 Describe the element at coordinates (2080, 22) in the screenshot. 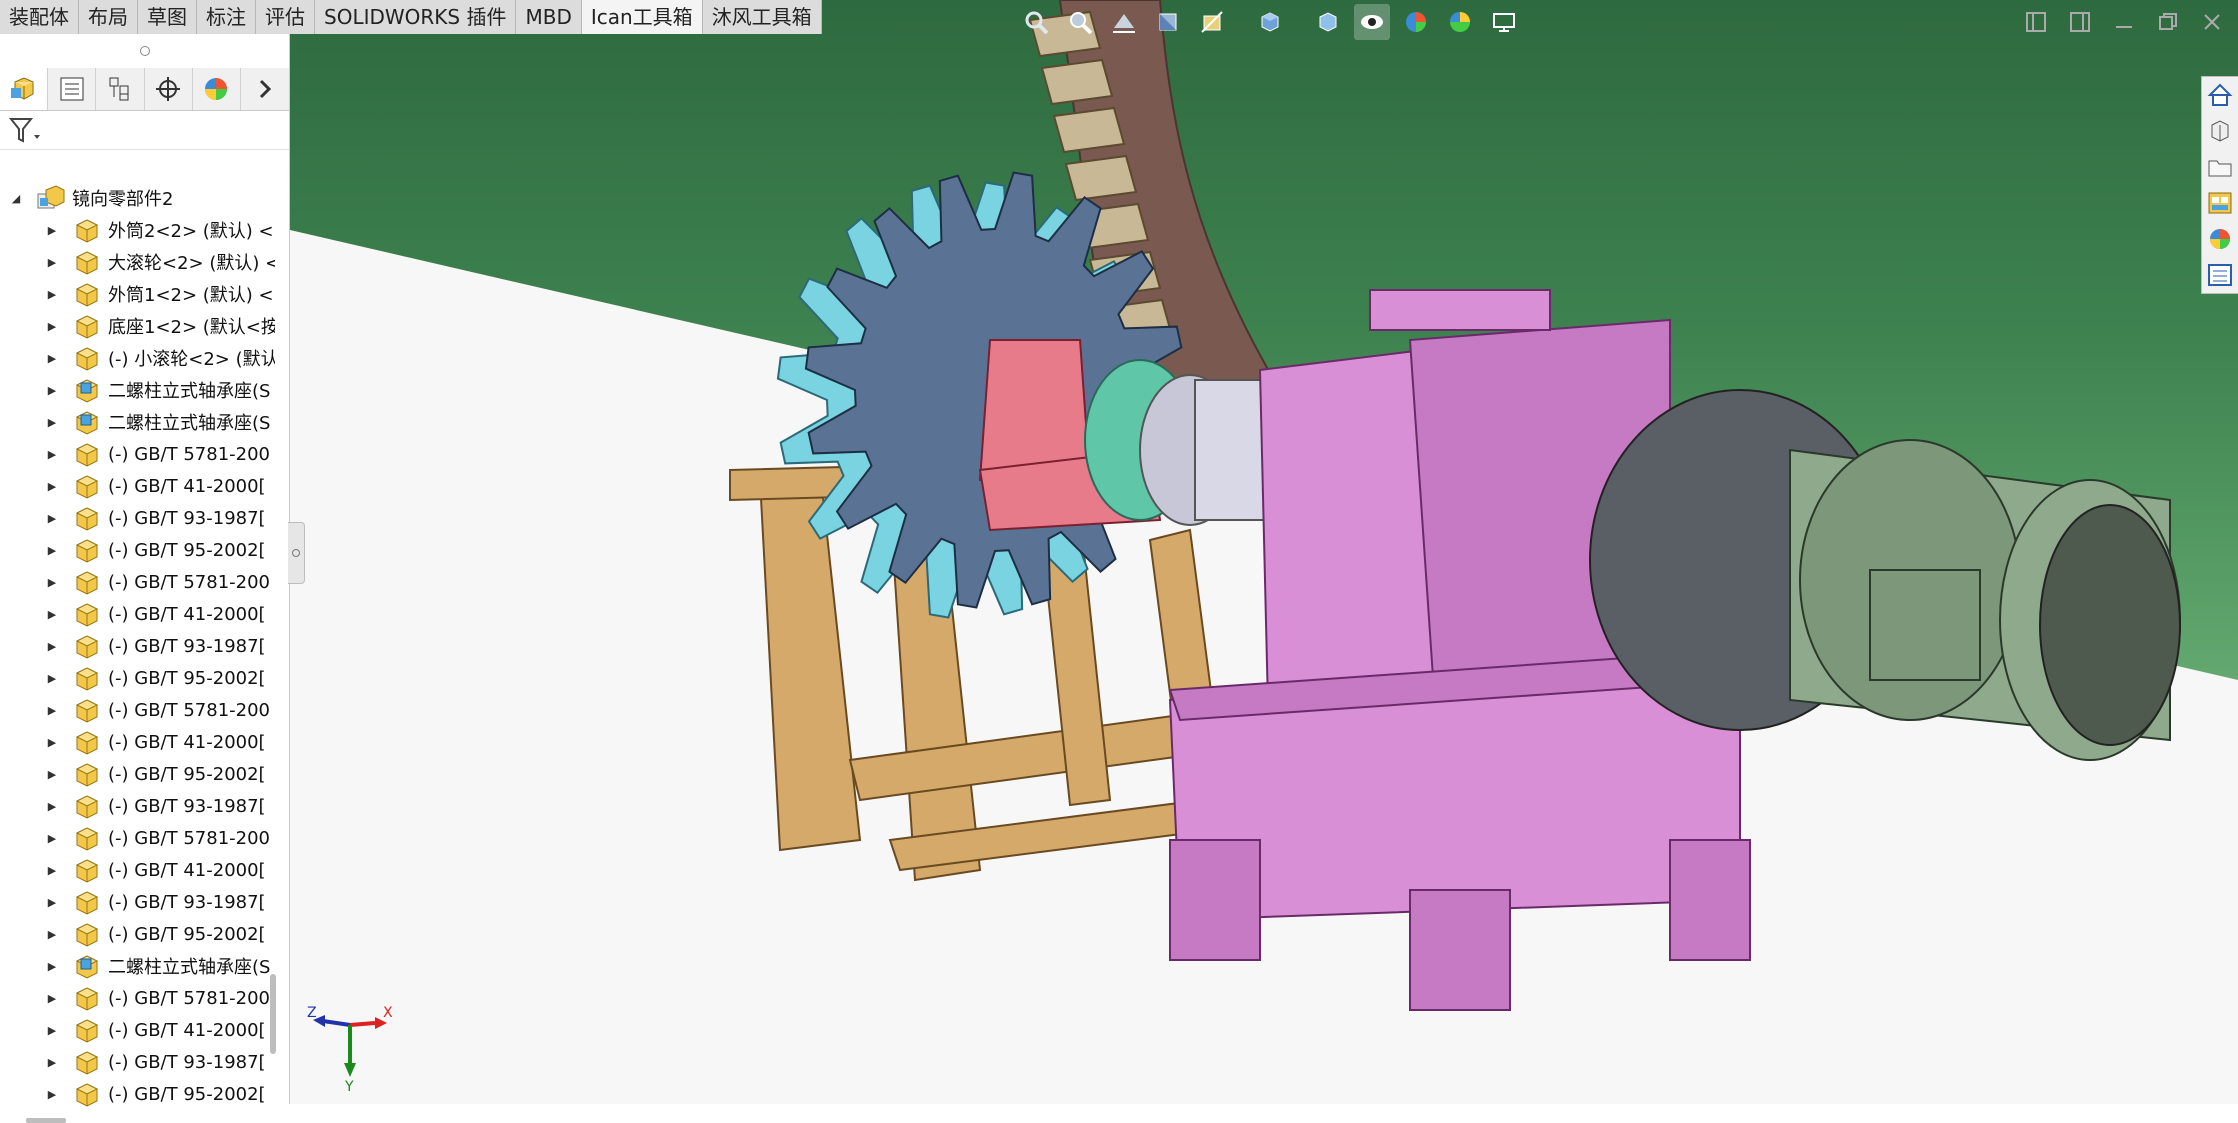

I see `tile-right-icon` at that location.